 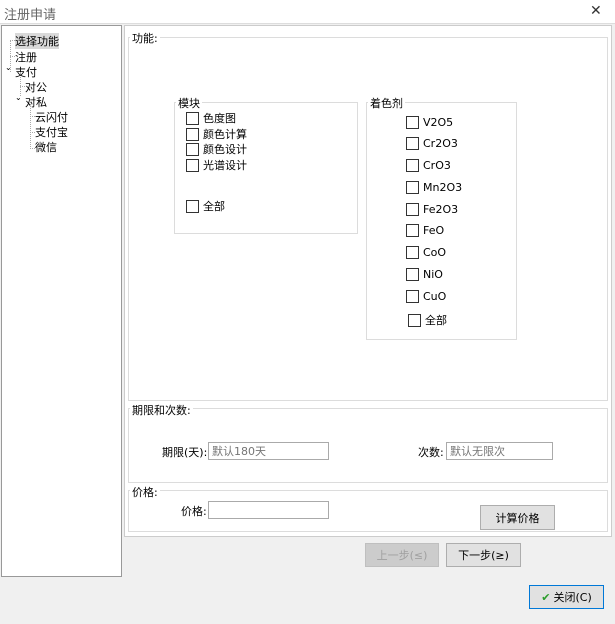 I want to click on tree-item-alipay: 支付宝, so click(x=51, y=132).